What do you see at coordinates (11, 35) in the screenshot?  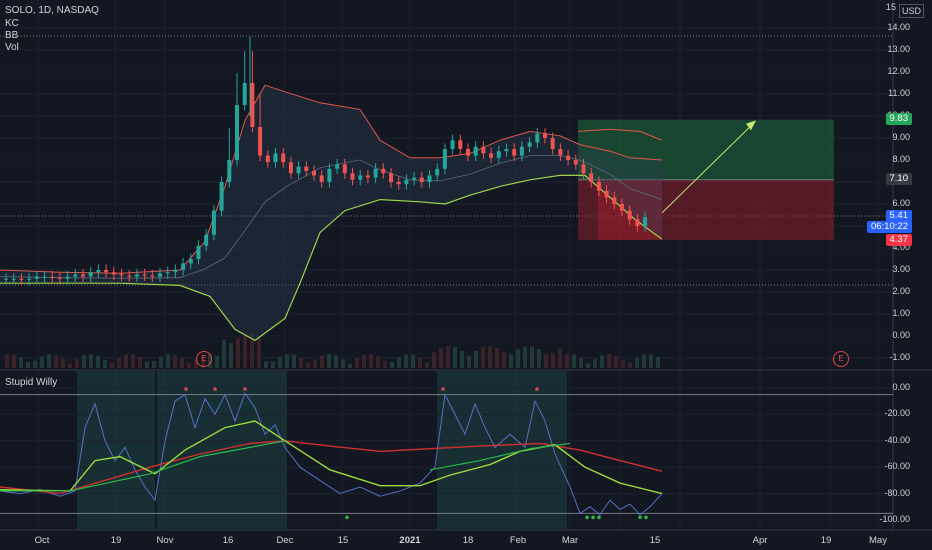 I see `indicator-bb: BB` at bounding box center [11, 35].